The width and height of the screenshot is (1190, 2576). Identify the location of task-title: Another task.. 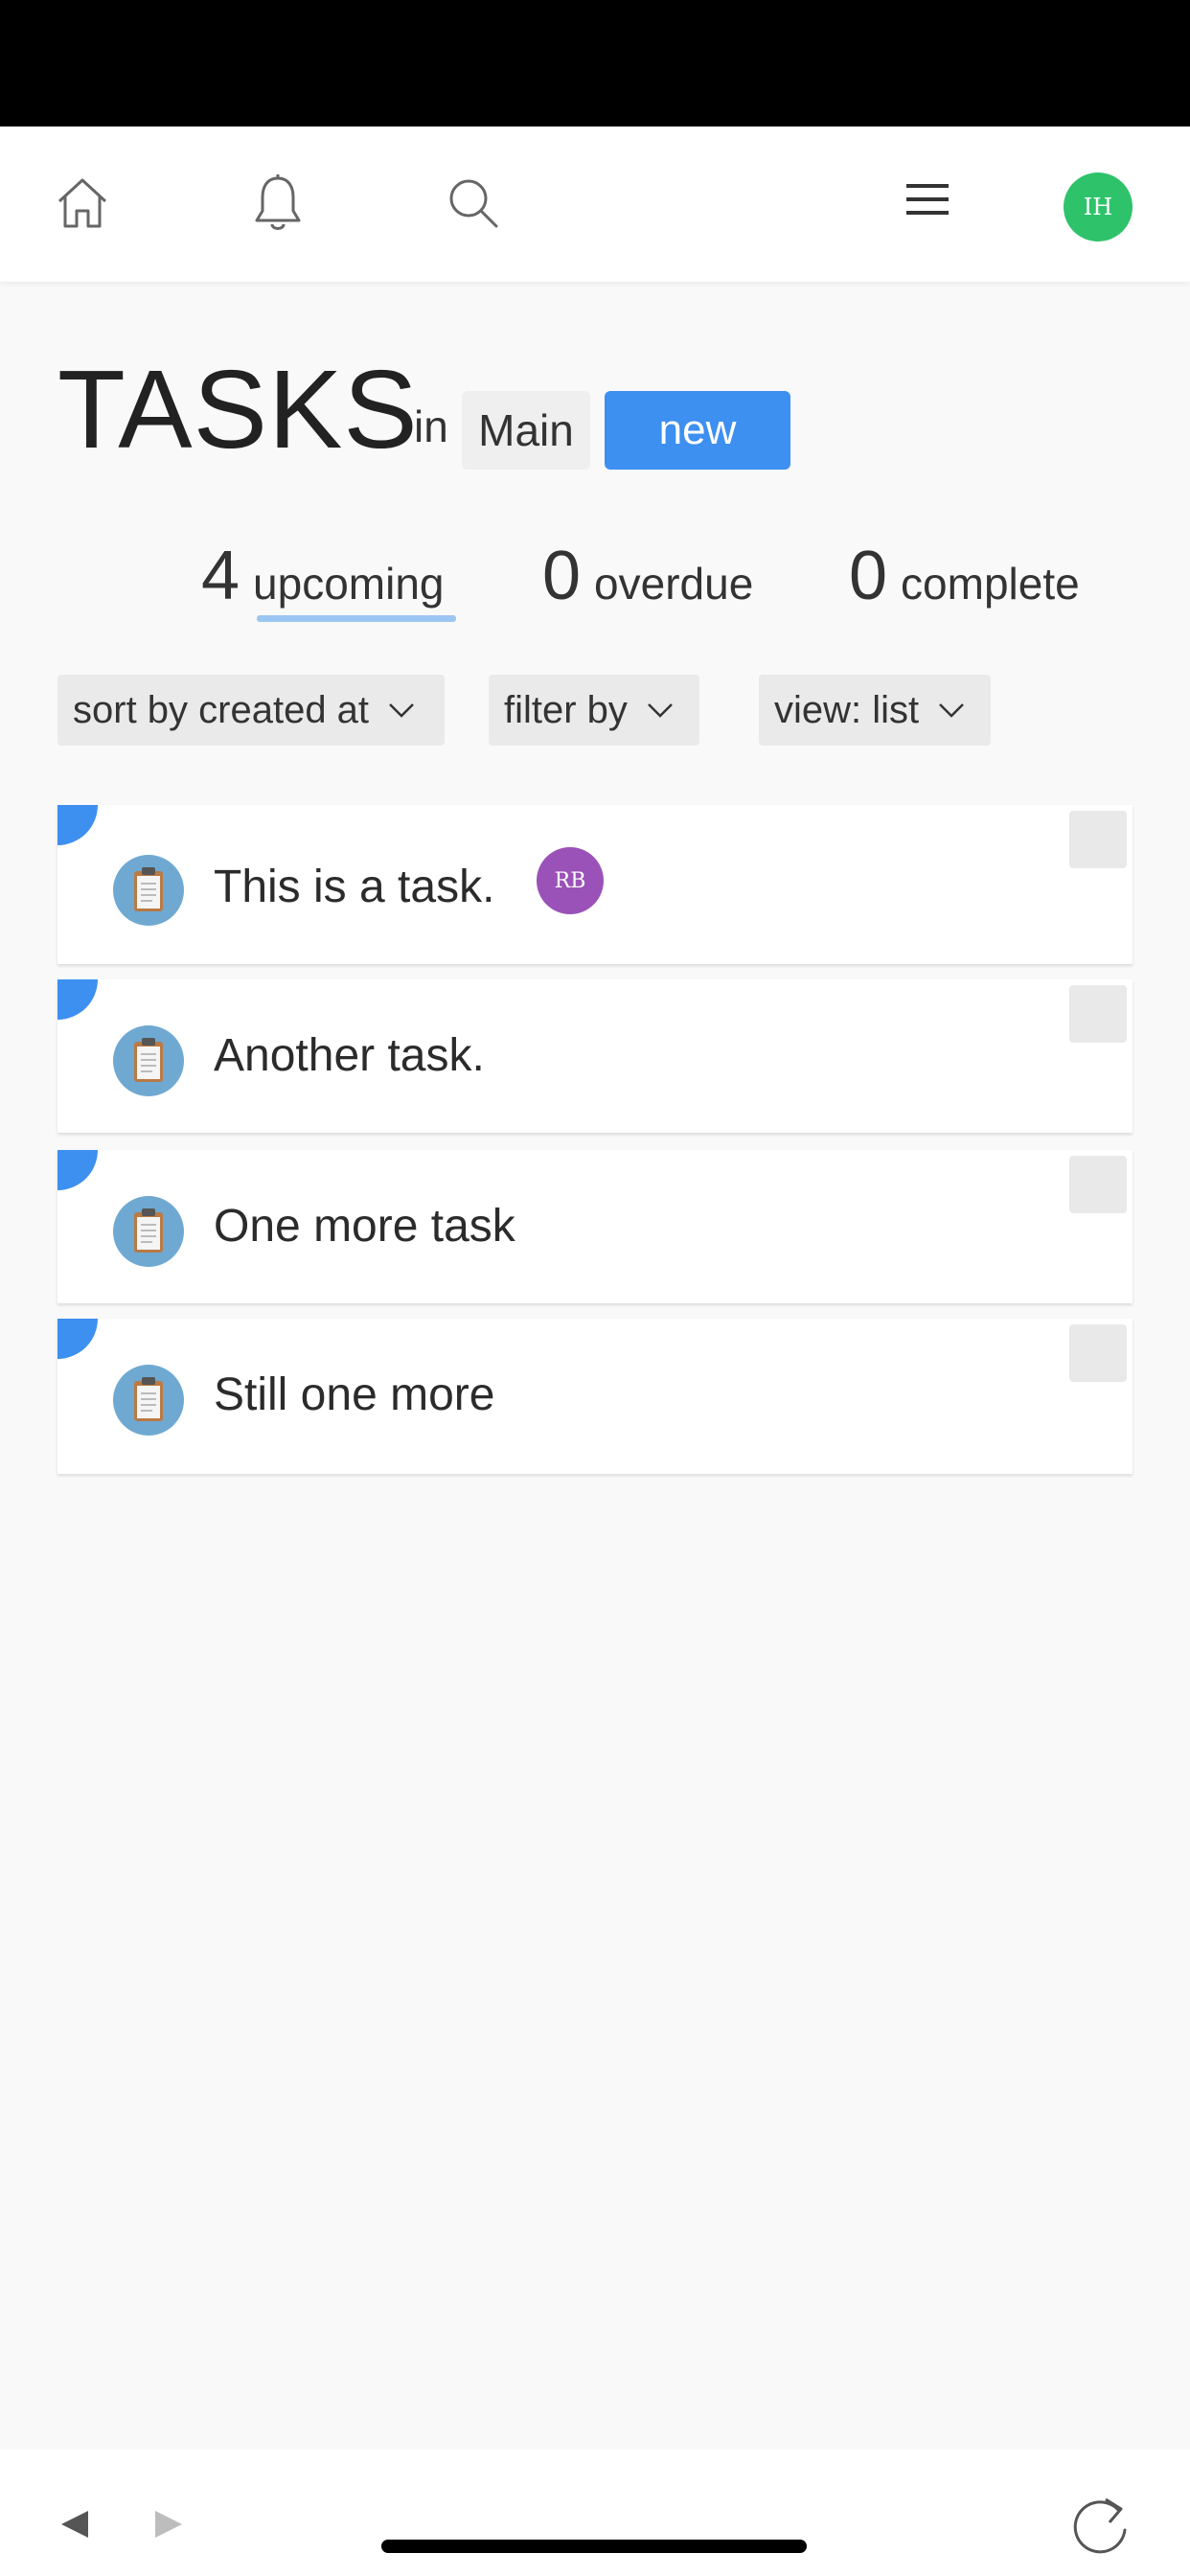
(350, 1055).